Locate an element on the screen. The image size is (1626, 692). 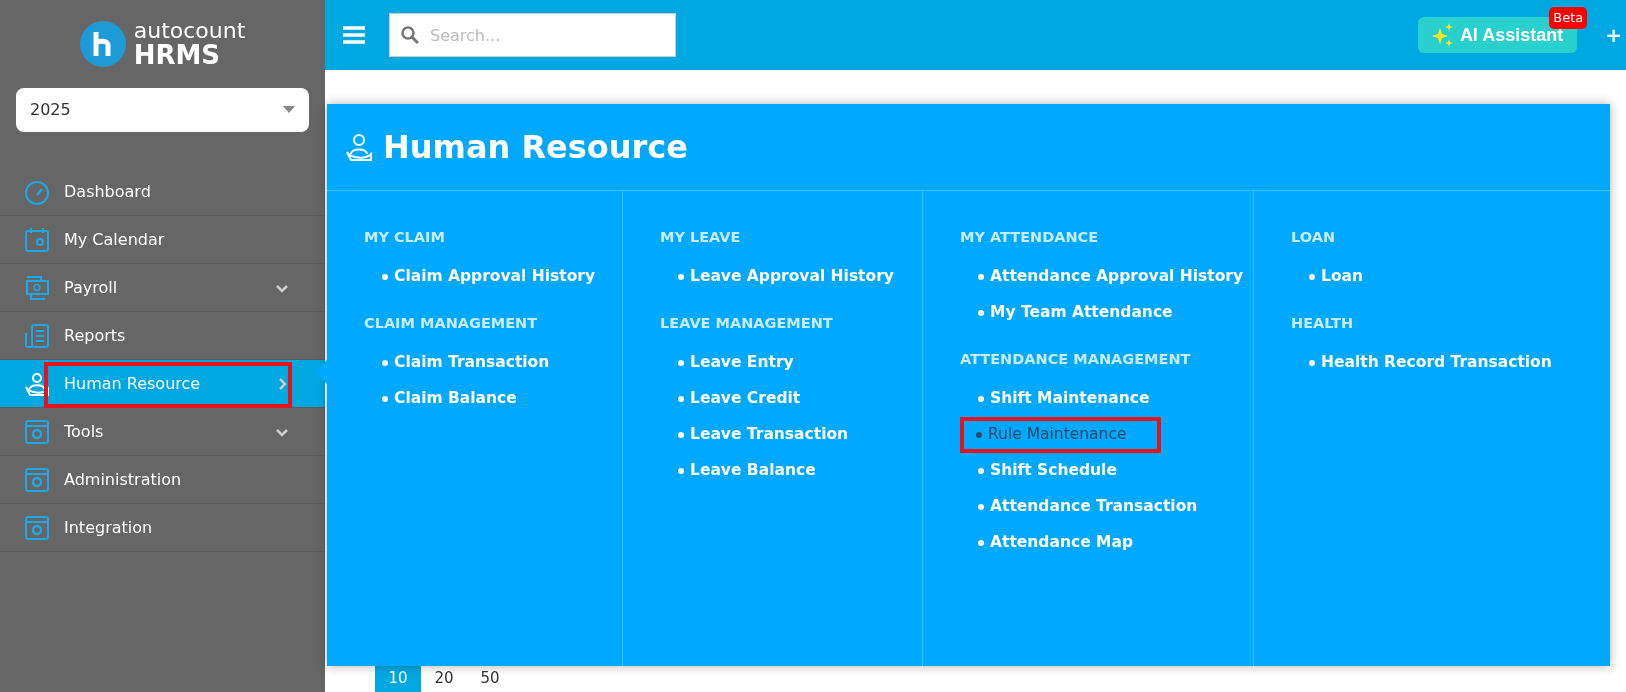
section-heading: ATTENDANCE MANAGEMENT is located at coordinates (1076, 359).